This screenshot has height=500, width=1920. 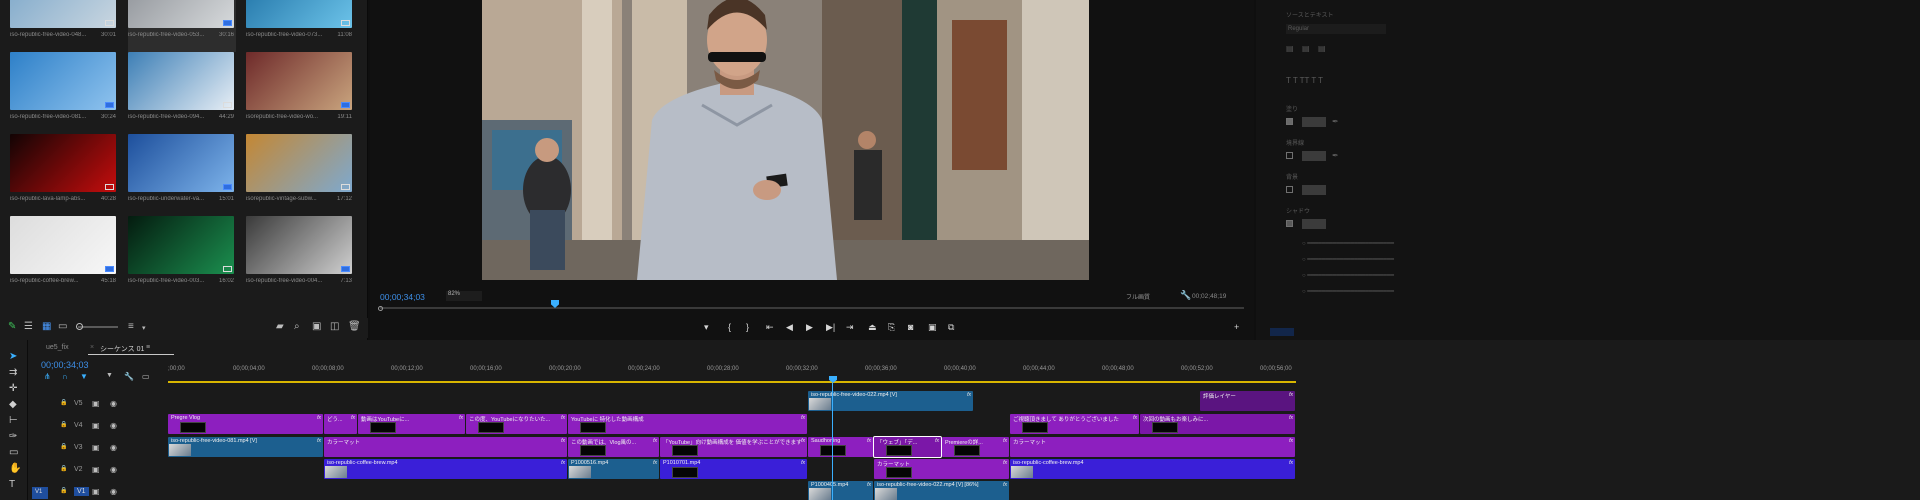 What do you see at coordinates (280, 327) in the screenshot?
I see `bin-icon: ▰` at bounding box center [280, 327].